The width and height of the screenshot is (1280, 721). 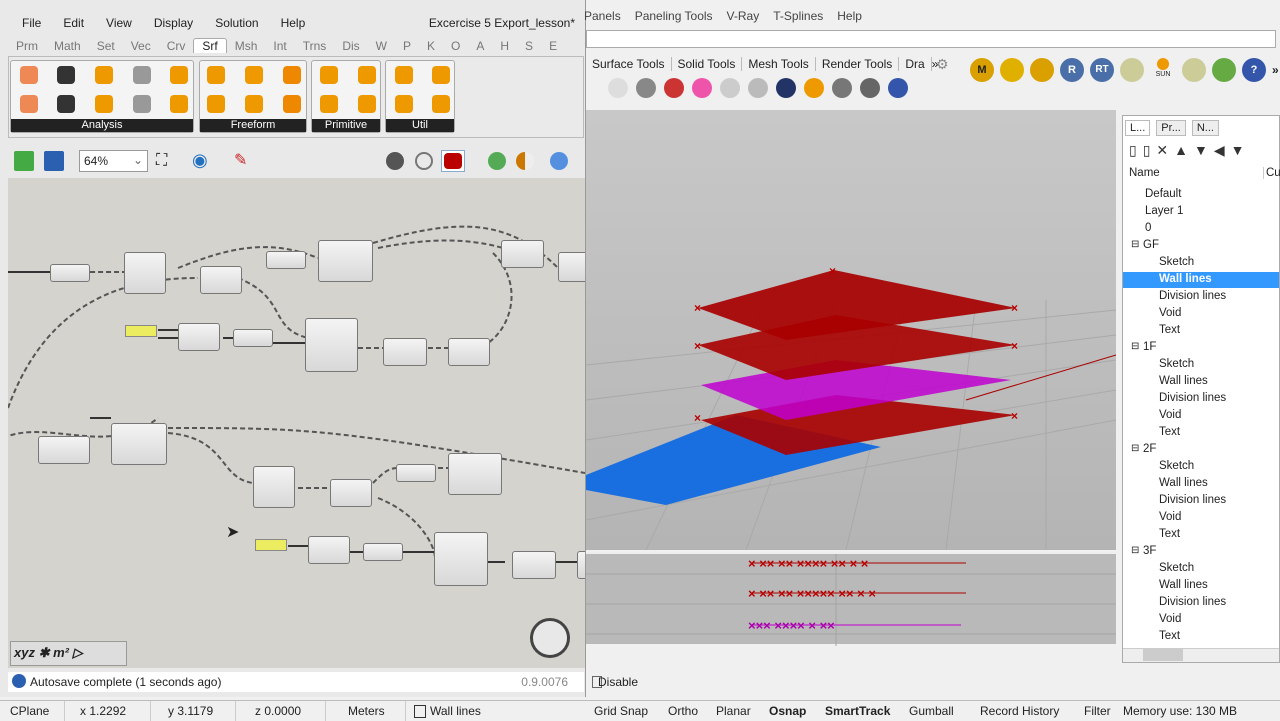 I want to click on tag-icon, so click(x=1012, y=70).